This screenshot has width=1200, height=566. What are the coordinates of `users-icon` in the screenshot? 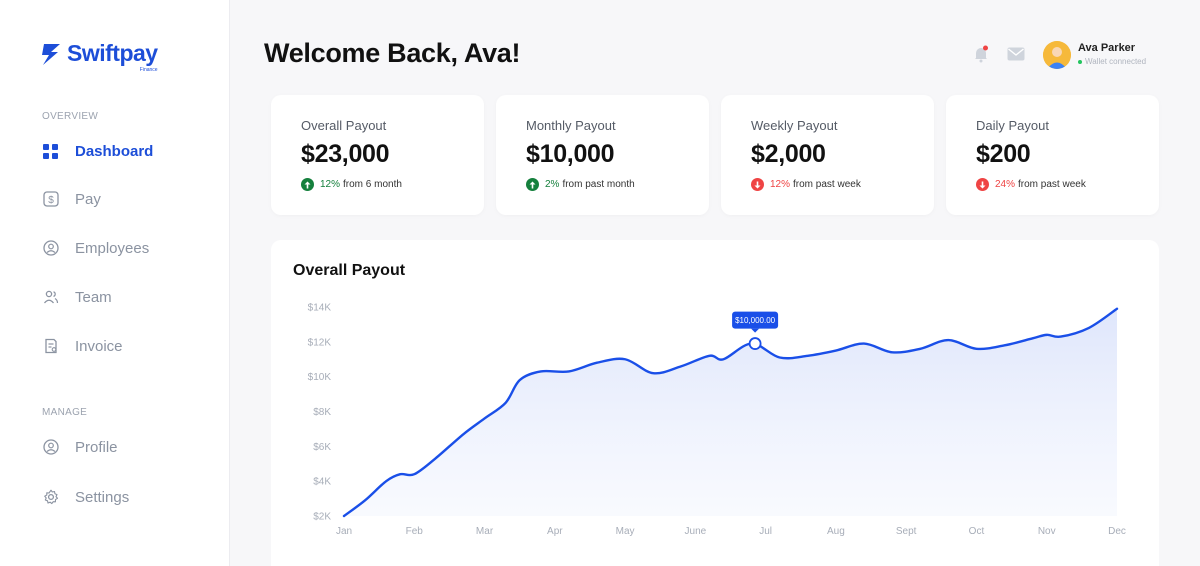 It's located at (50, 297).